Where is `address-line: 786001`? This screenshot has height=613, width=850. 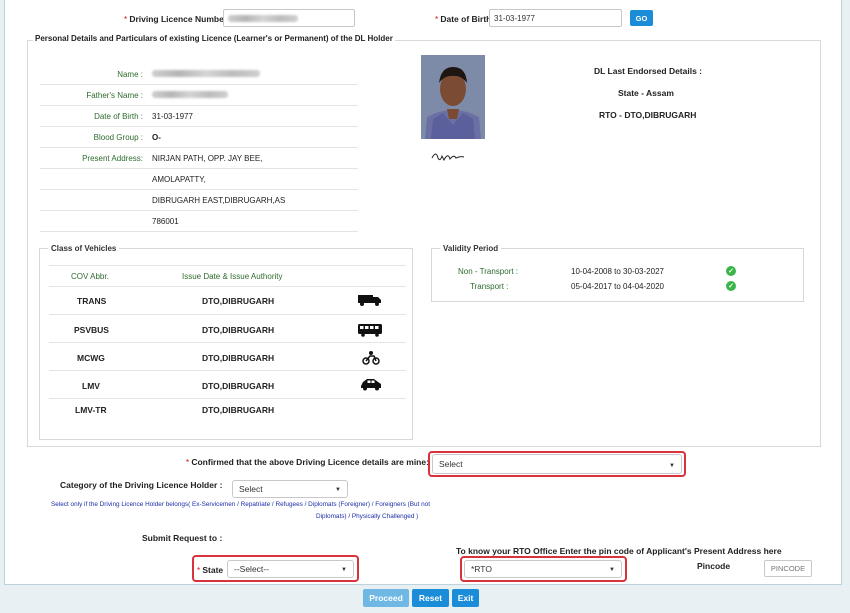
address-line: 786001 is located at coordinates (165, 221).